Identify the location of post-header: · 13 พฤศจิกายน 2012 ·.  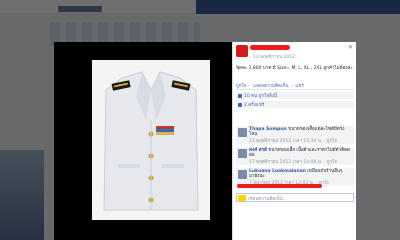
(295, 54).